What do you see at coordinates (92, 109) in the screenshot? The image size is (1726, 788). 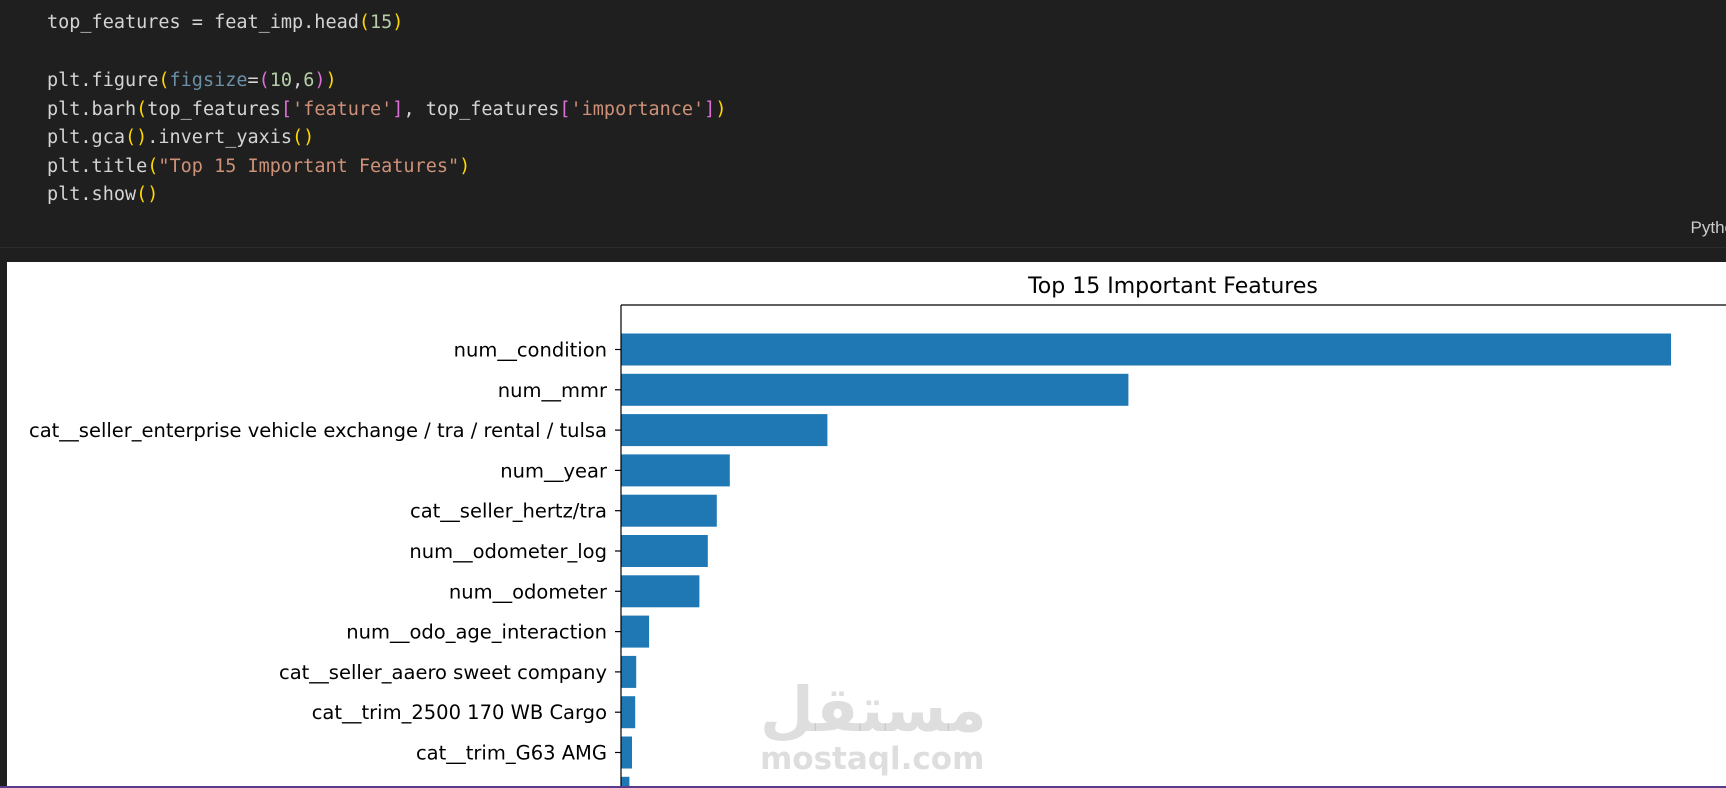 I see `code-token: plt.barh` at bounding box center [92, 109].